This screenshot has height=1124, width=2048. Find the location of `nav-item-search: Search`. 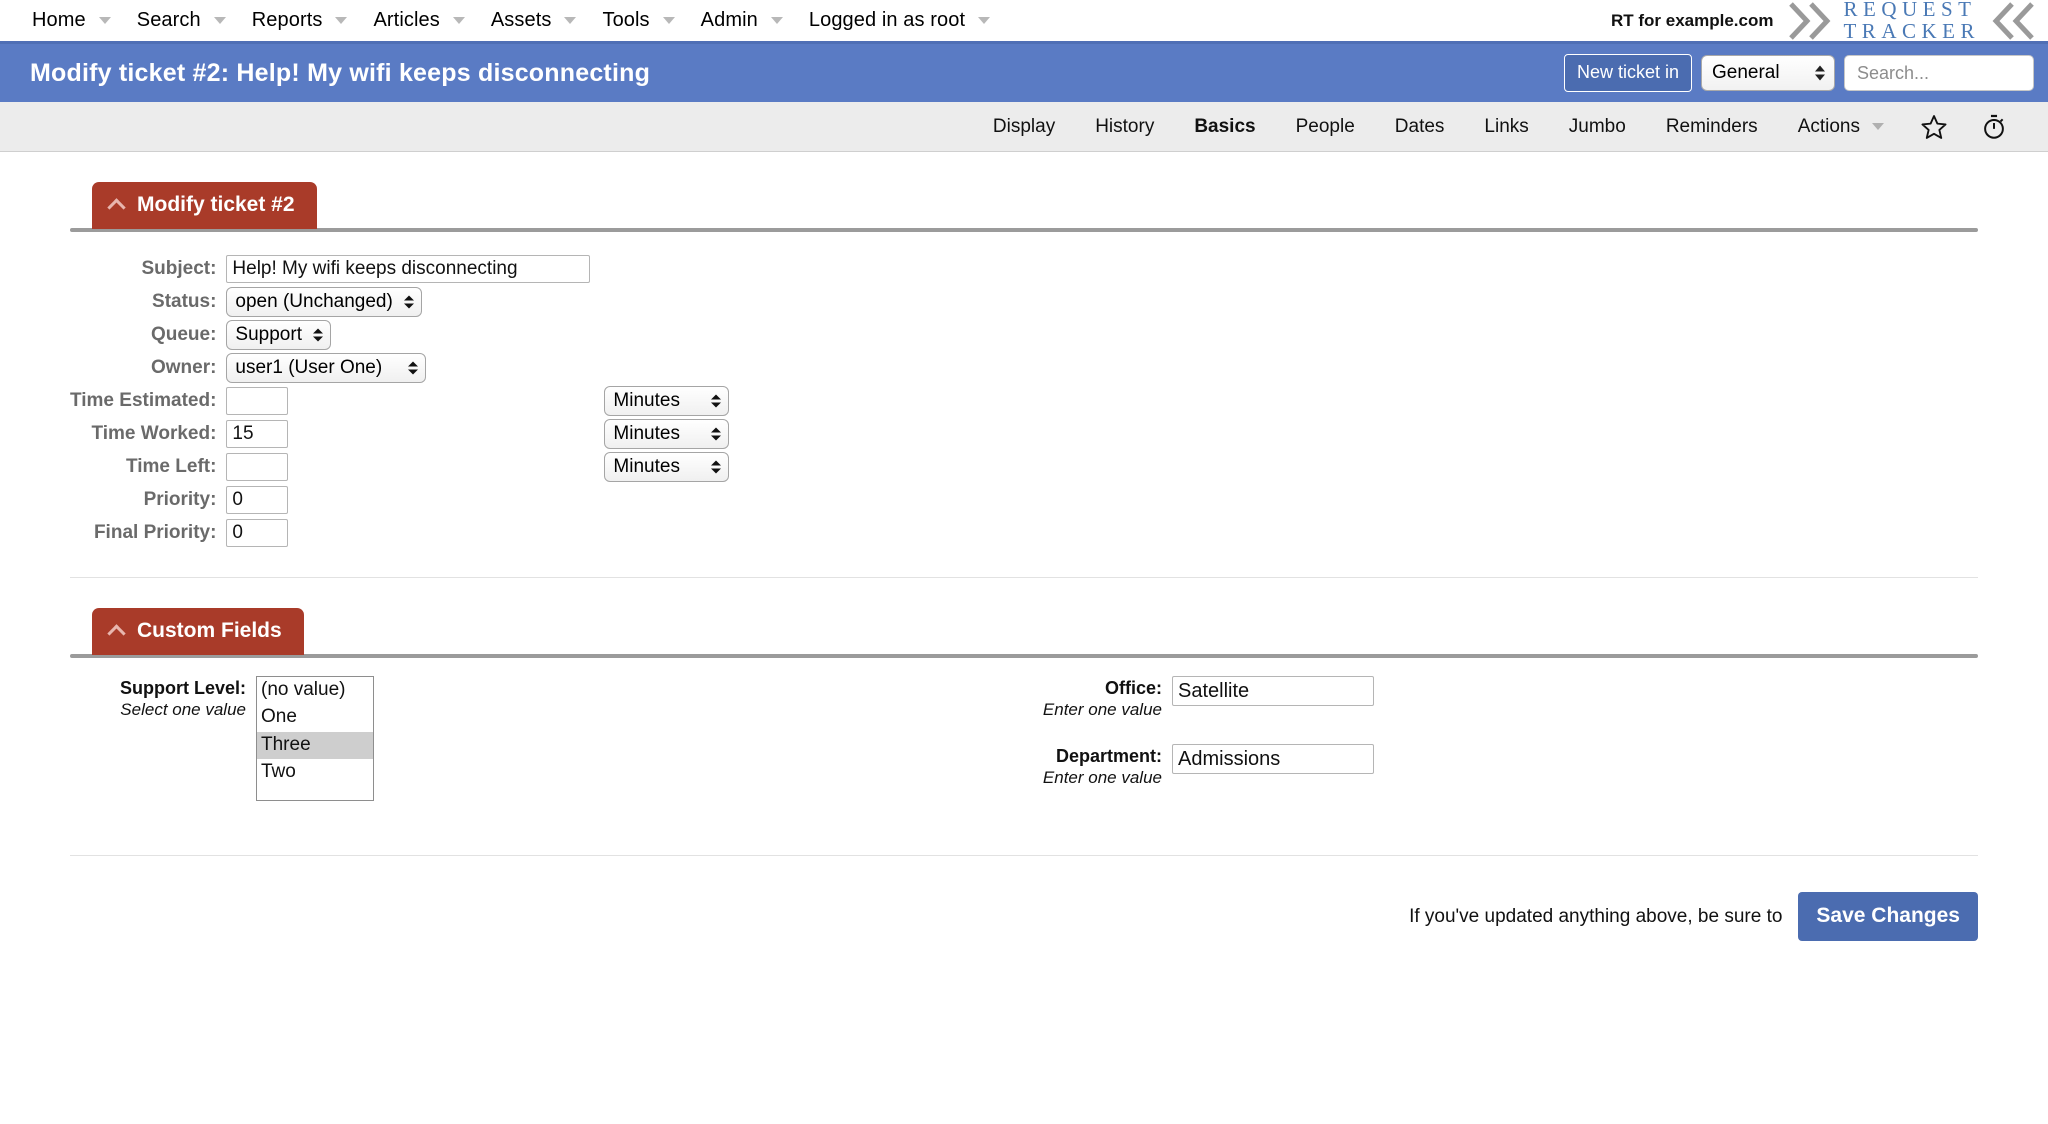

nav-item-search: Search is located at coordinates (180, 20).